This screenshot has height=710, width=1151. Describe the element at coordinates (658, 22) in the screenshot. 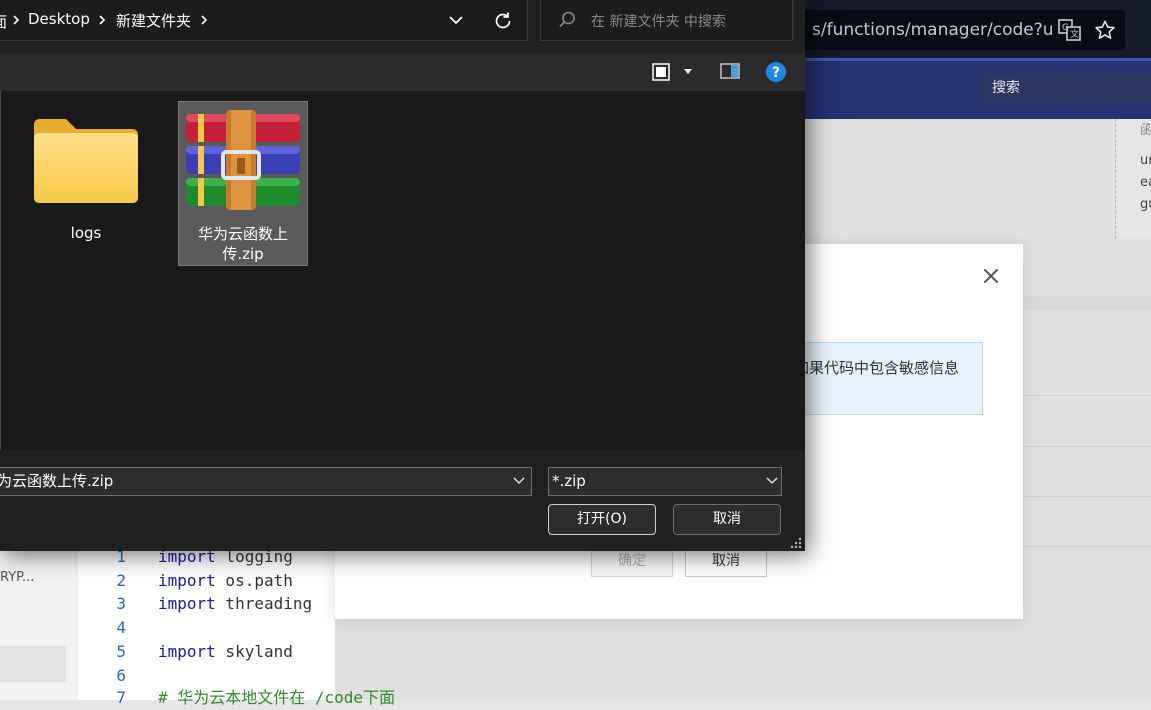

I see `search-placeholder: 在 新建文件夹 中搜索` at that location.